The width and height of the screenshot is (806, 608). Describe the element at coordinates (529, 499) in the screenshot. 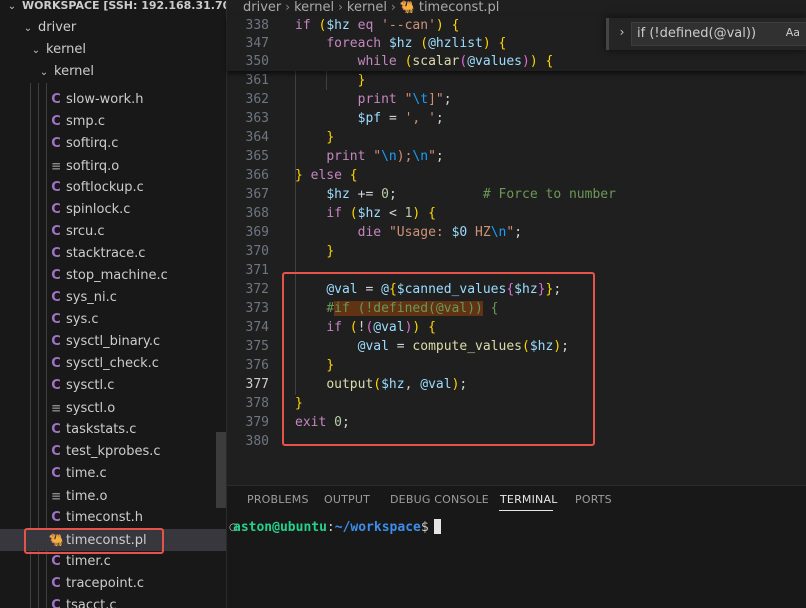

I see `tab-terminal: TERMINAL` at that location.